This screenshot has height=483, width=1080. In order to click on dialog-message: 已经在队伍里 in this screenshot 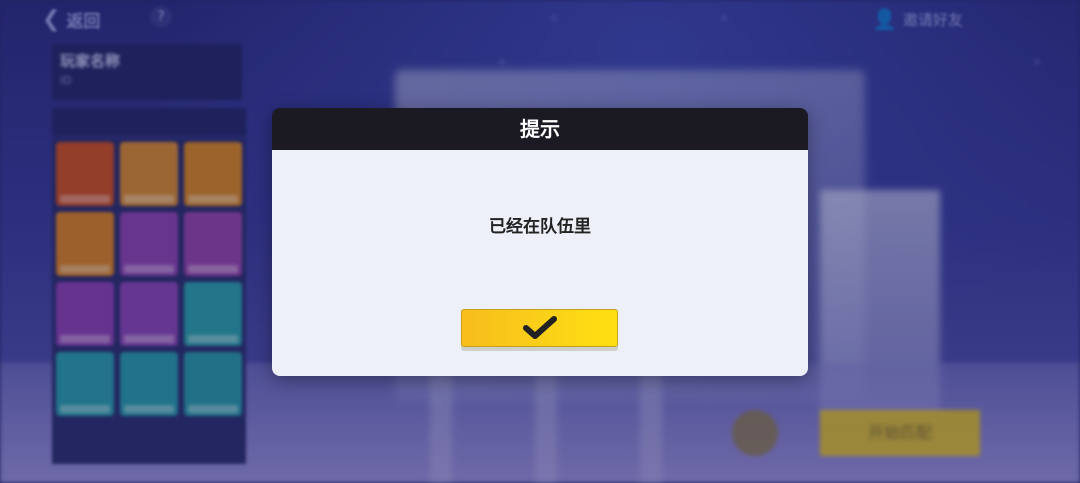, I will do `click(540, 227)`.